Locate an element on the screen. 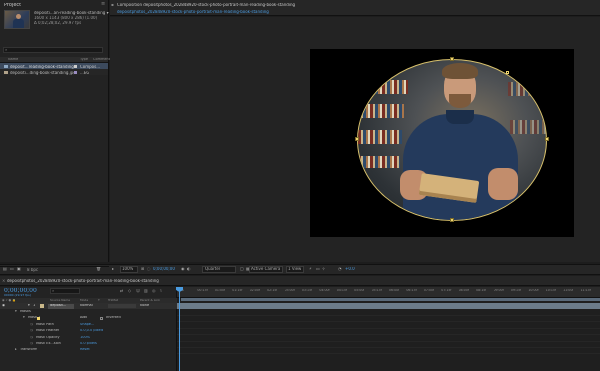 The width and height of the screenshot is (600, 371). snapshot-icon: ◉ is located at coordinates (183, 269).